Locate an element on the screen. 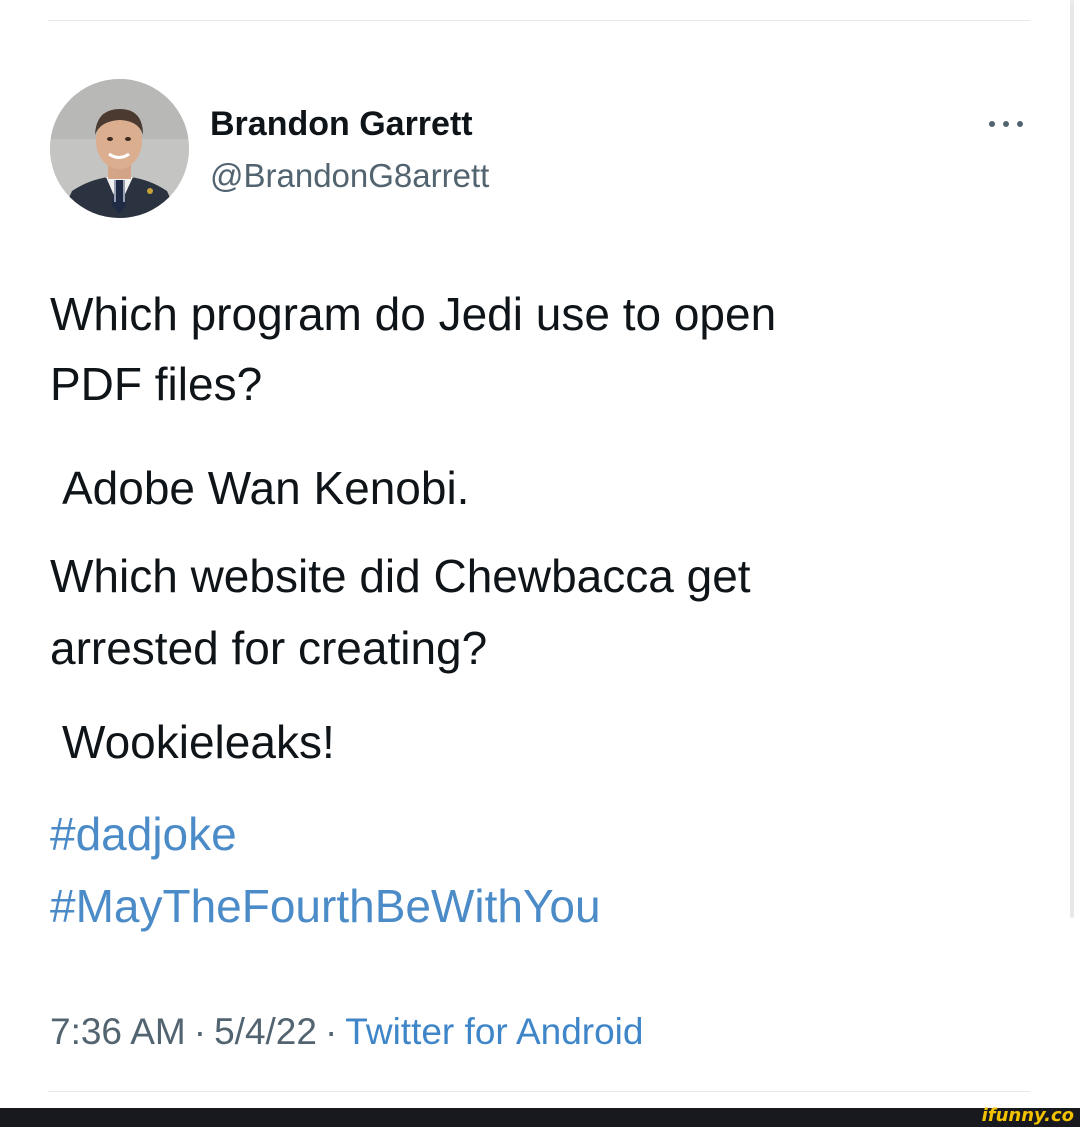  top-divider is located at coordinates (539, 20).